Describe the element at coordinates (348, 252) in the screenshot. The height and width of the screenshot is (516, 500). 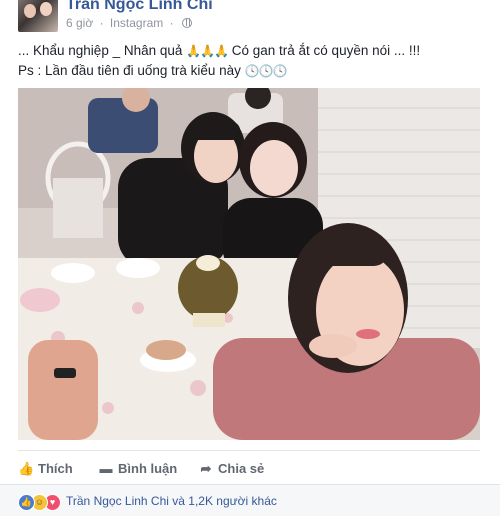
I see `girl-3-bangs` at that location.